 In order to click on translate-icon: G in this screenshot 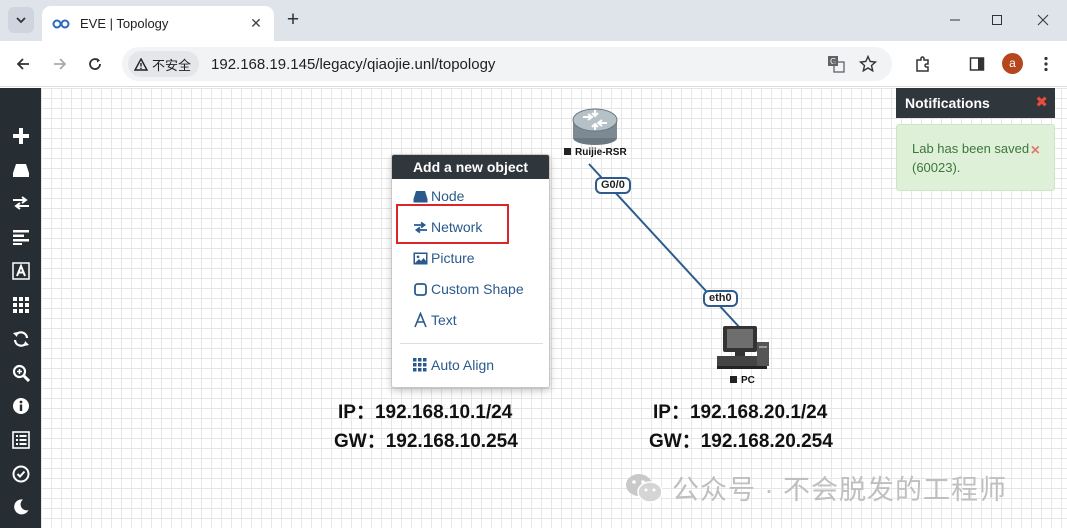, I will do `click(836, 64)`.